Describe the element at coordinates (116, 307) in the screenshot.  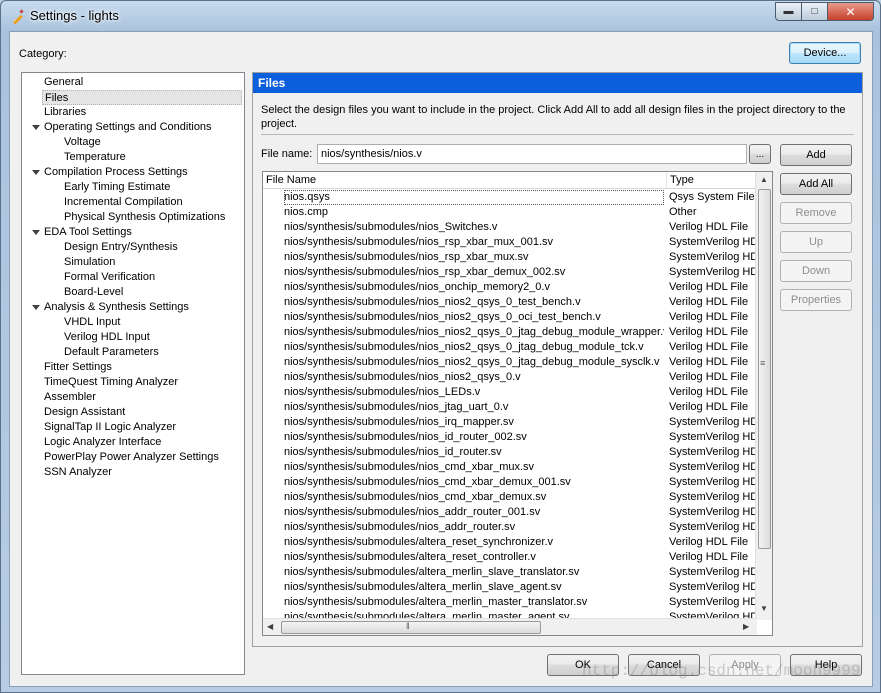
I see `tree-item: Analysis & Synthesis Settings` at that location.